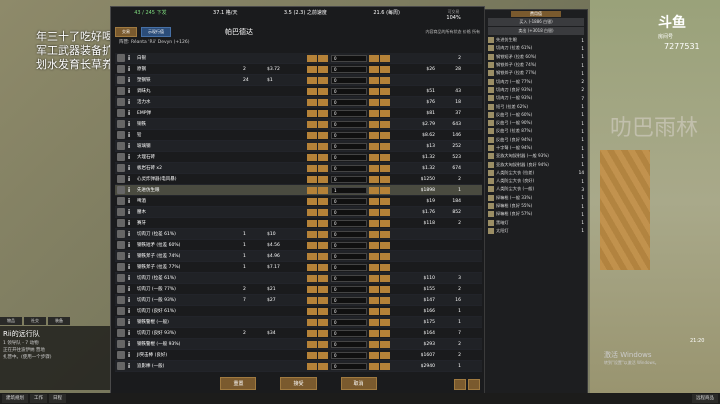 The image size is (720, 404). Describe the element at coordinates (15, 398) in the screenshot. I see `bottom-item-build: 建筑规划` at that location.